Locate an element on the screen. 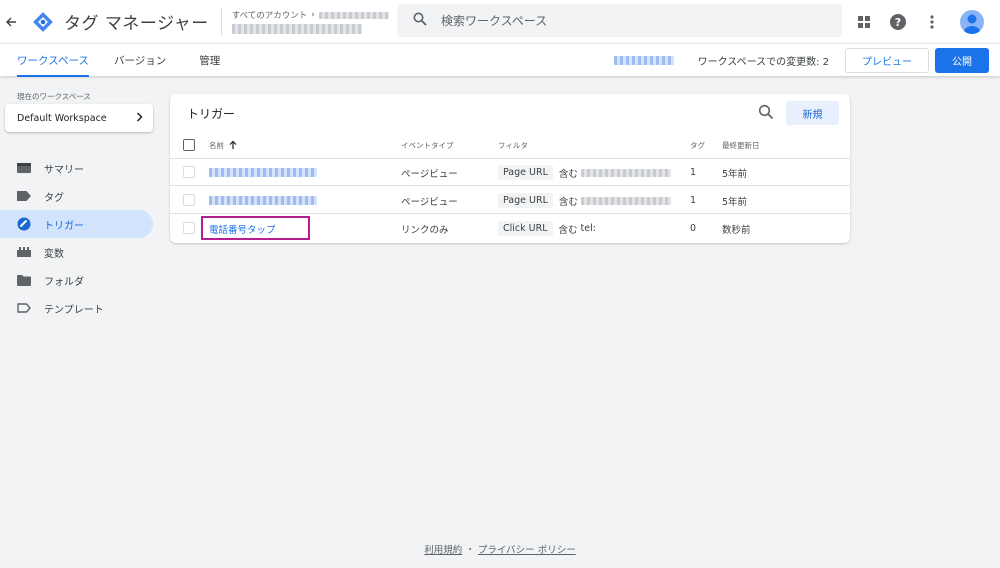 Image resolution: width=1000 pixels, height=568 pixels. last-edited: 数秒前 is located at coordinates (736, 230).